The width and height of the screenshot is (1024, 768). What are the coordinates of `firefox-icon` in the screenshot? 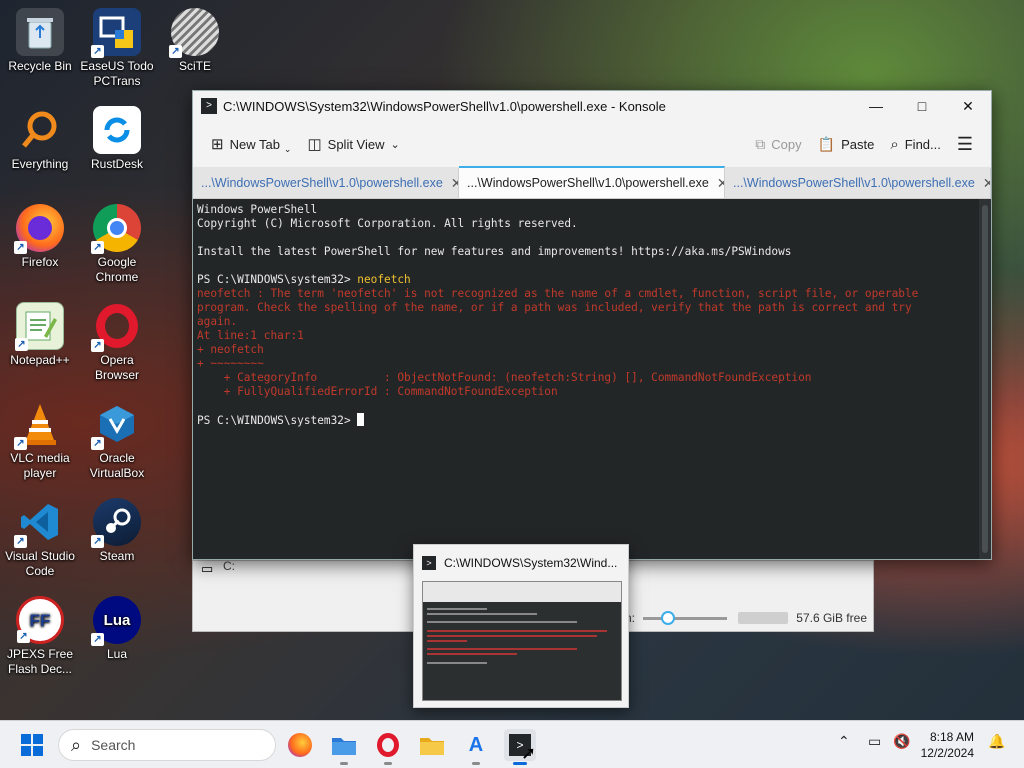 It's located at (300, 745).